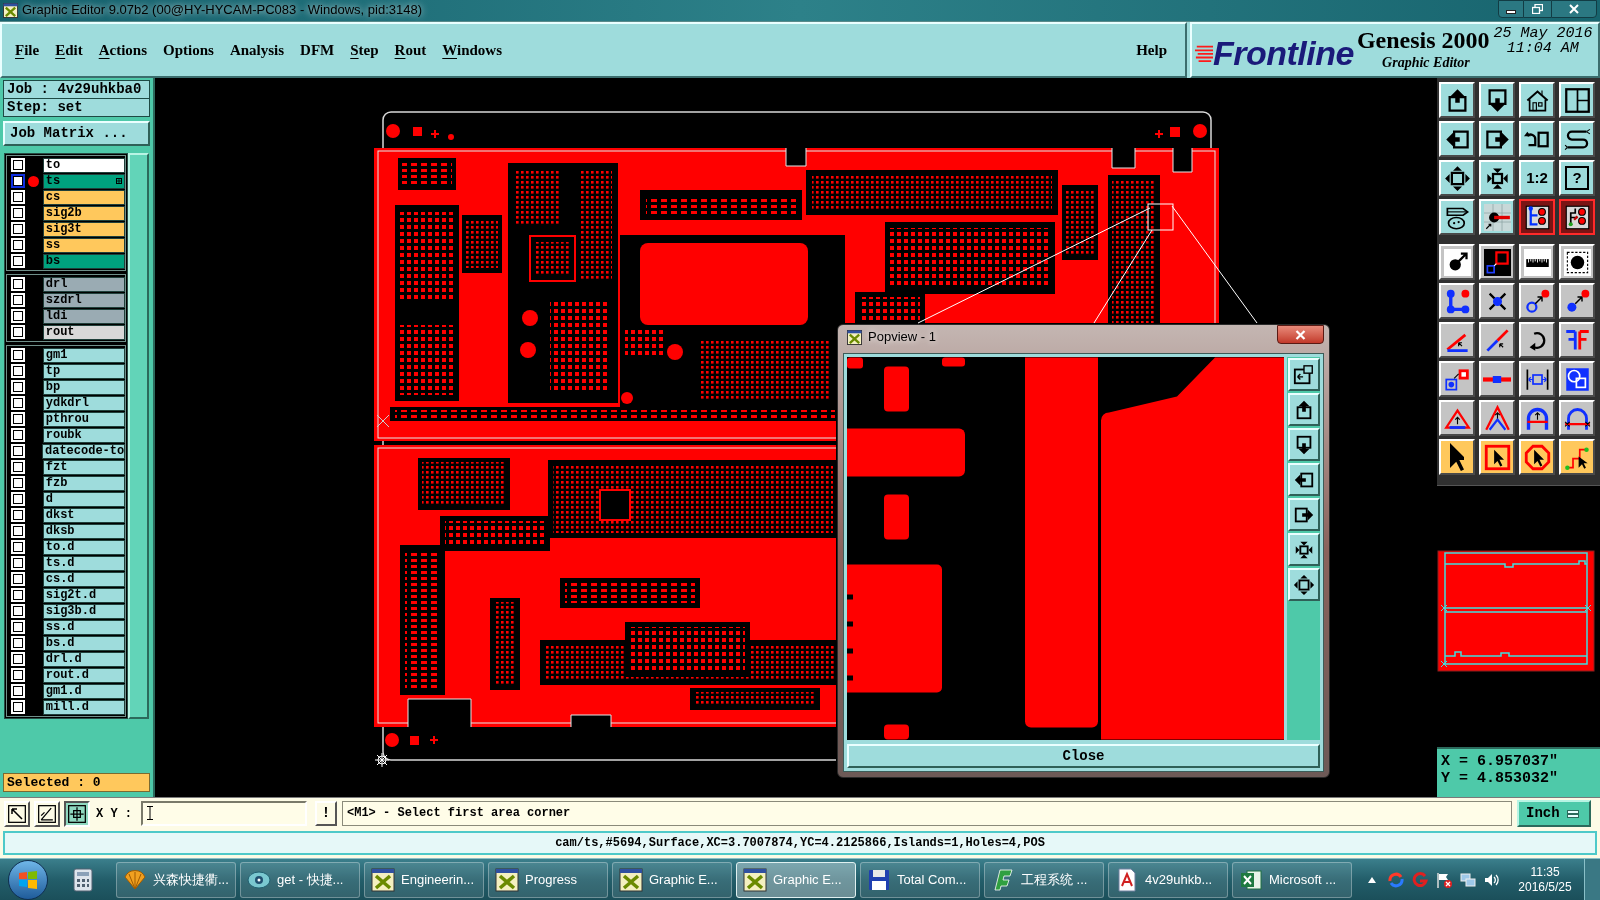  I want to click on layer-name: rout.d, so click(83, 675).